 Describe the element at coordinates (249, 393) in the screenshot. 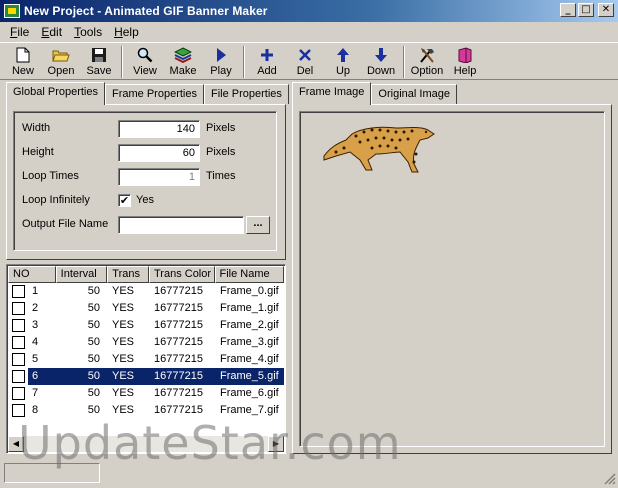

I see `cell-file-name: Frame_6.gif` at that location.